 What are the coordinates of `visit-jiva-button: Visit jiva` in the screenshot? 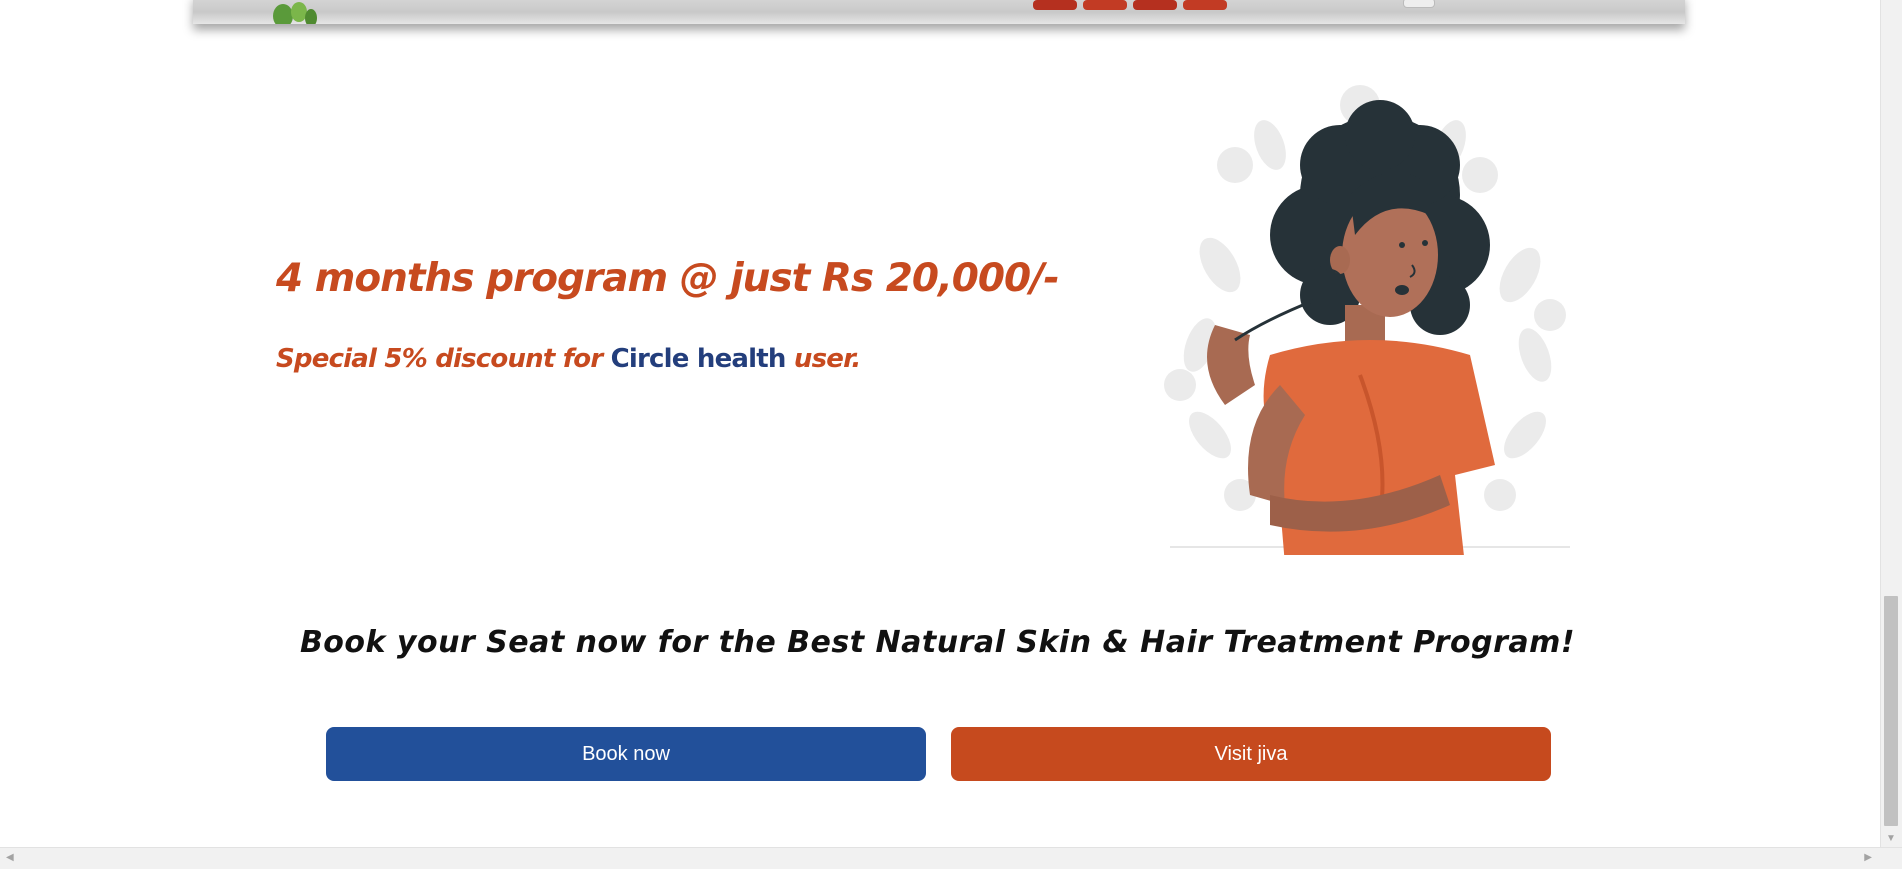 It's located at (1251, 754).